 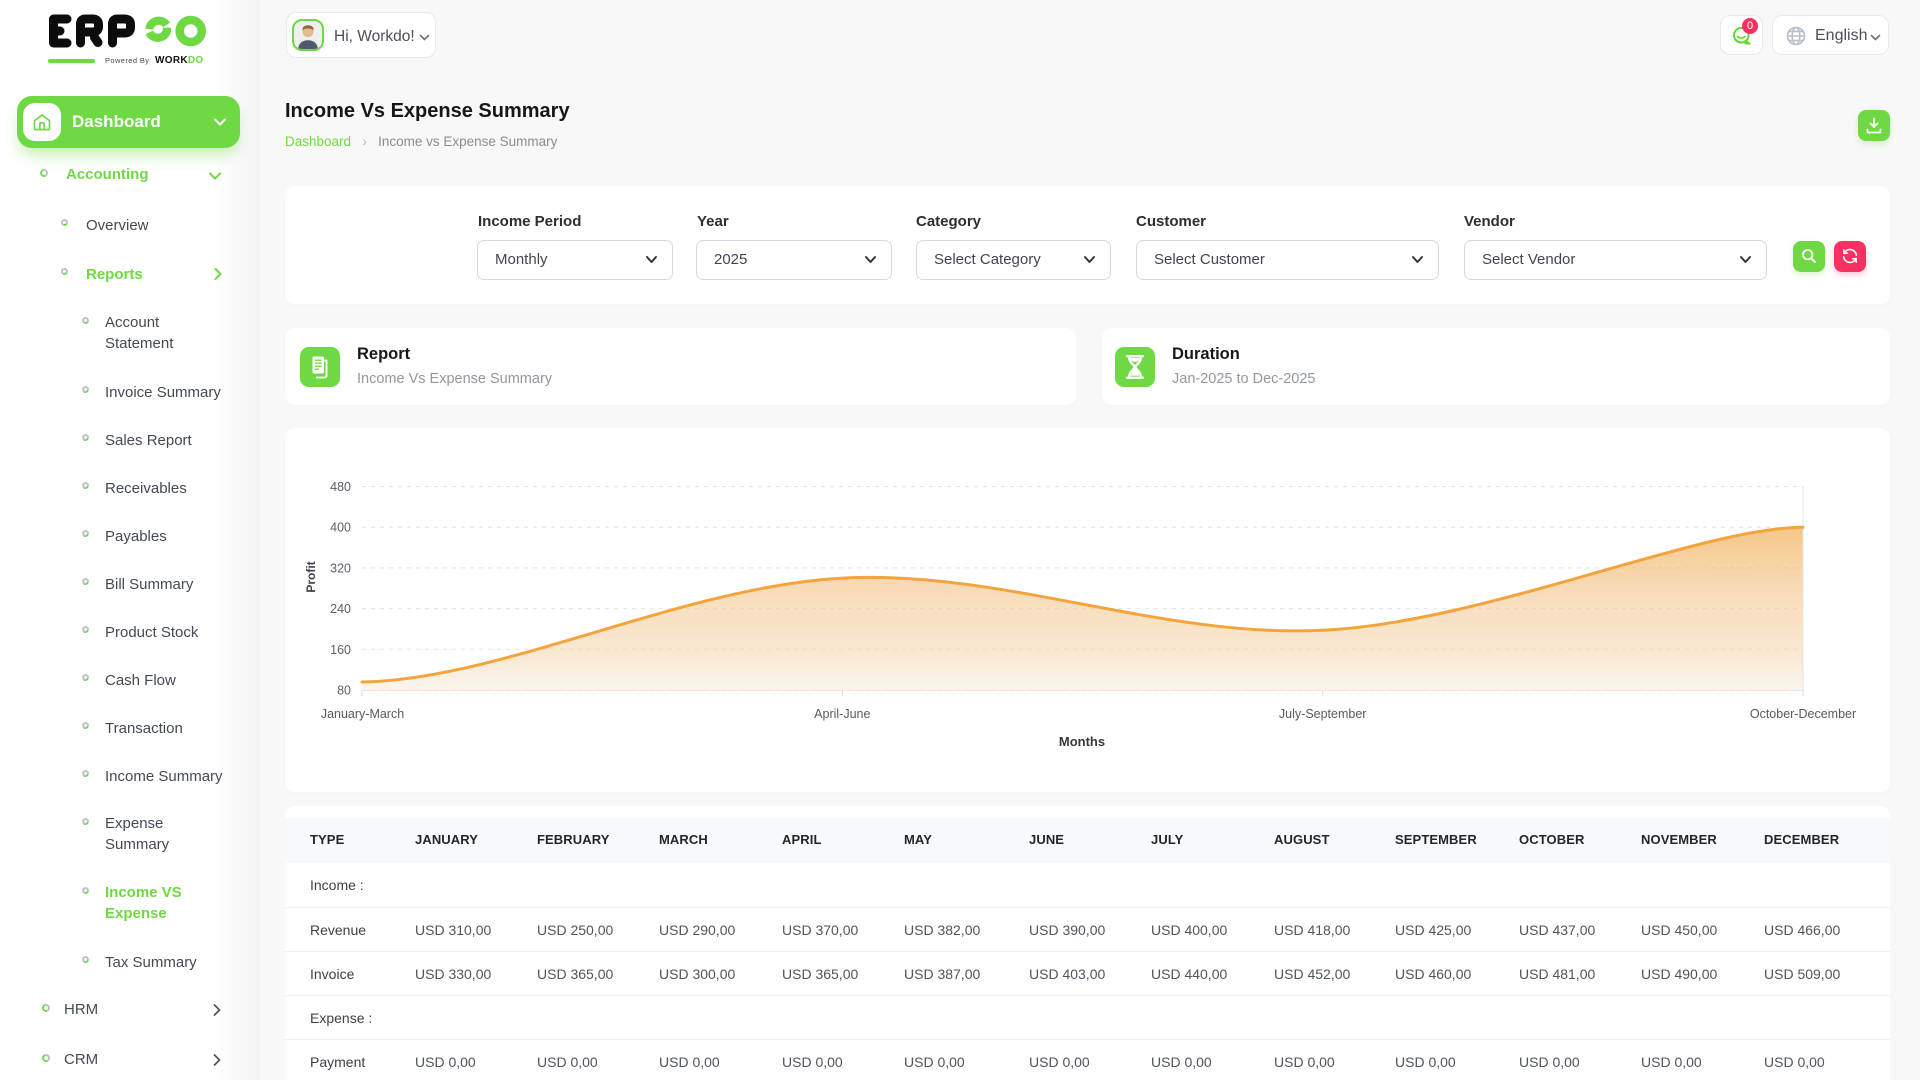 What do you see at coordinates (340, 568) in the screenshot?
I see `svg-text: 320` at bounding box center [340, 568].